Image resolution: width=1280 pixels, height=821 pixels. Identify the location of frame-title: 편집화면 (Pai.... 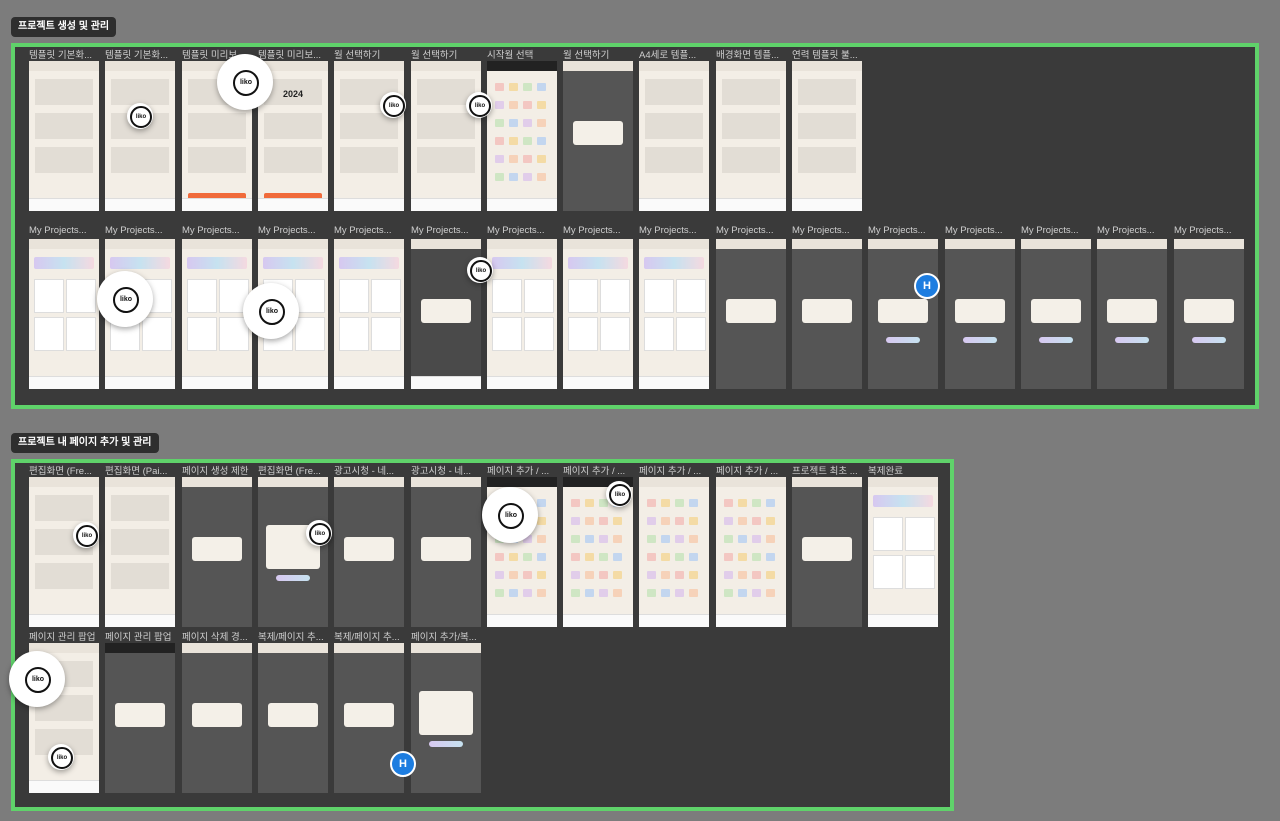
(141, 470).